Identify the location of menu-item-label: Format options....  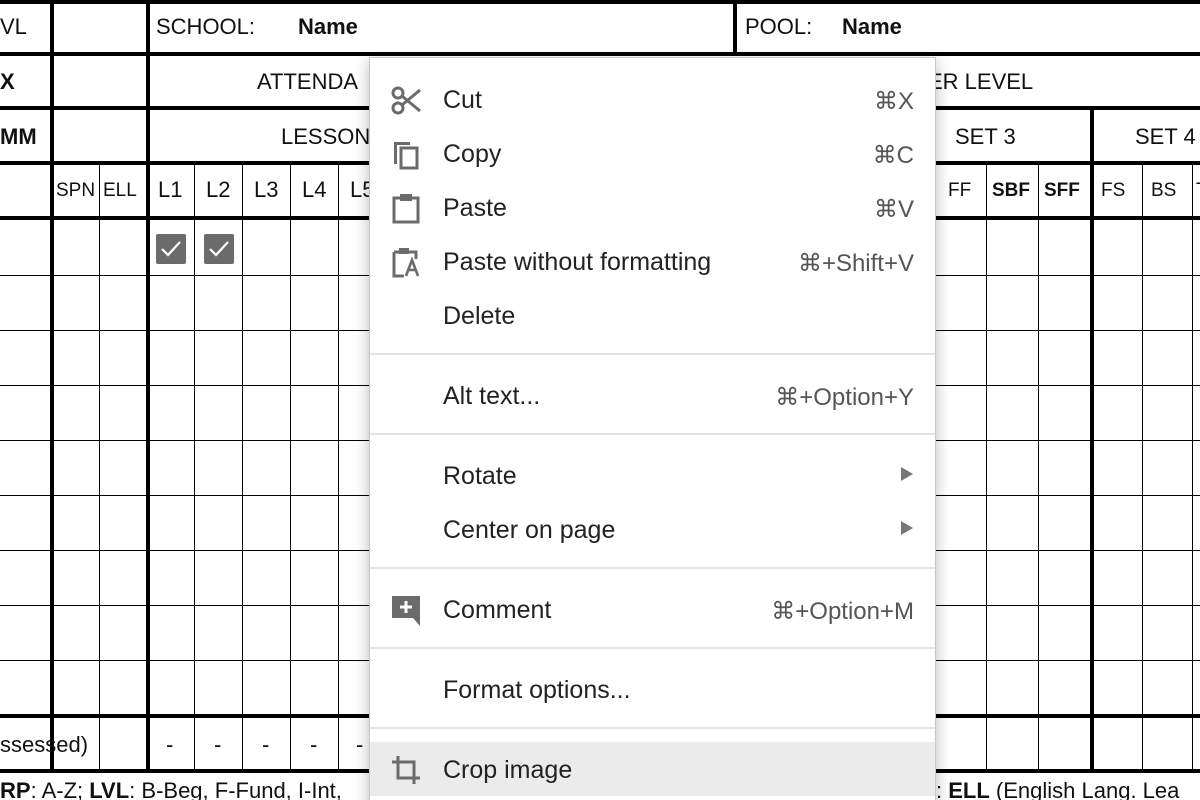
(537, 690).